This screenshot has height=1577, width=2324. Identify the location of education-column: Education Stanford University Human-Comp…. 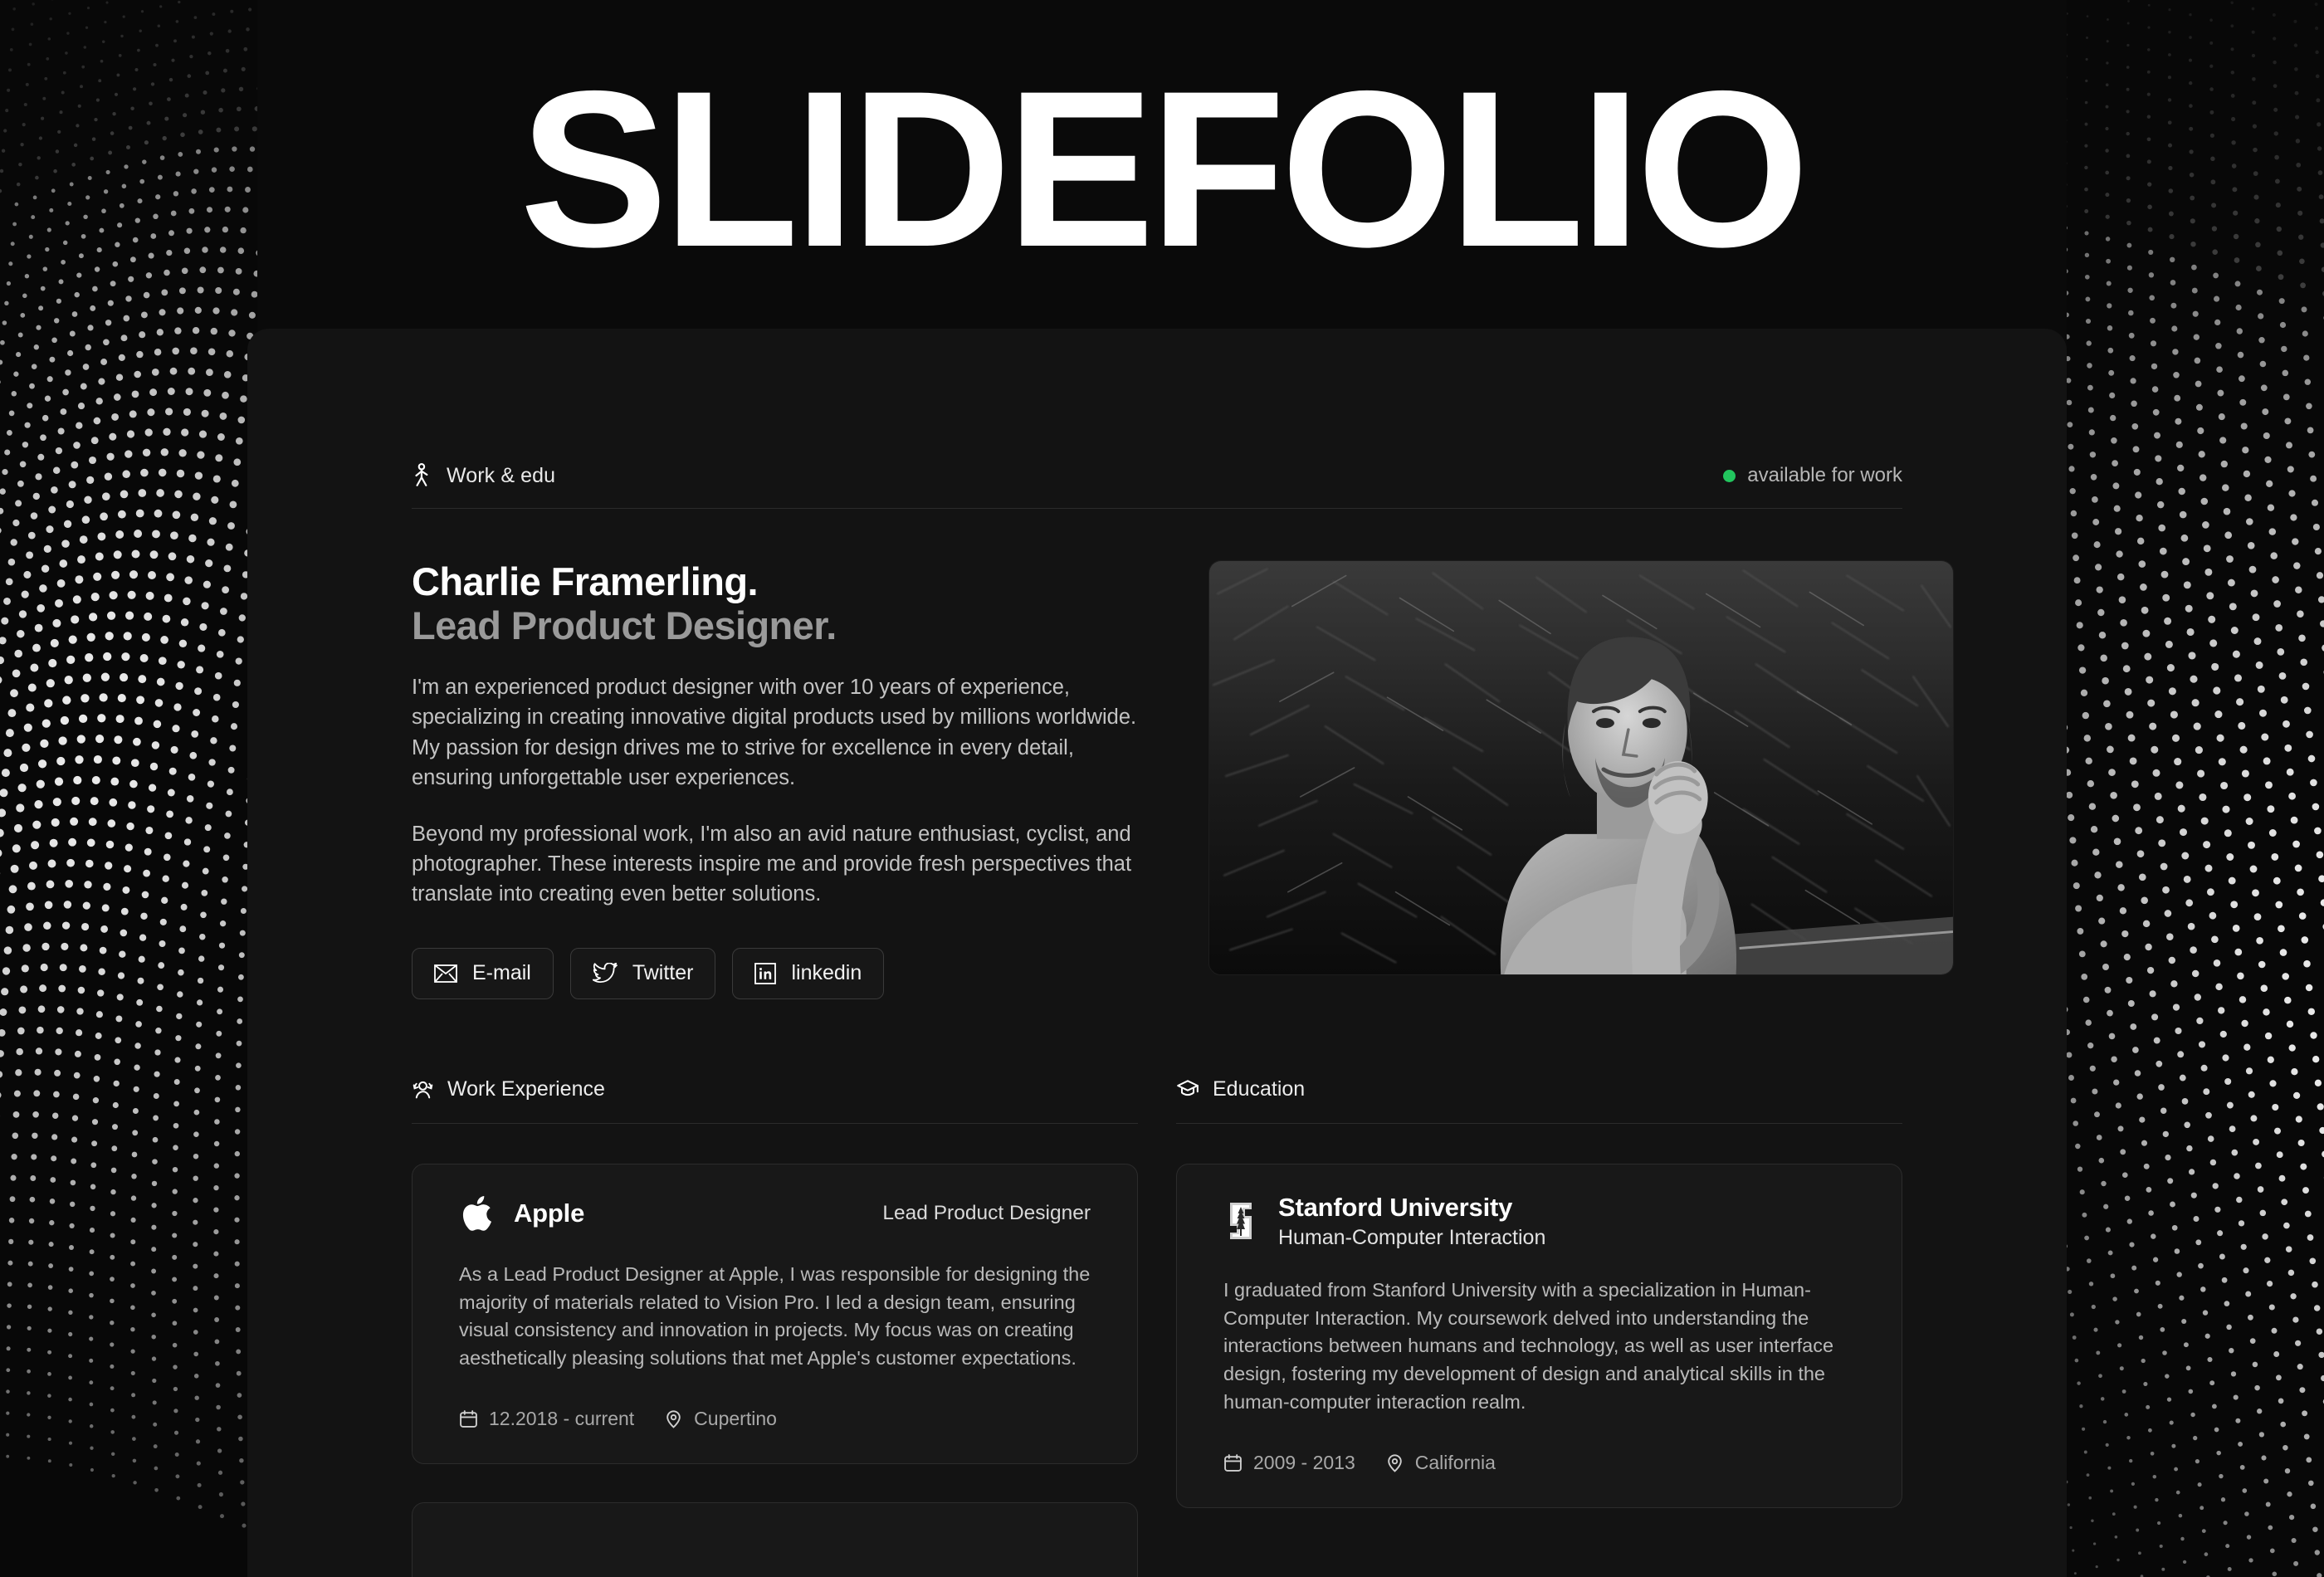
(1539, 1327).